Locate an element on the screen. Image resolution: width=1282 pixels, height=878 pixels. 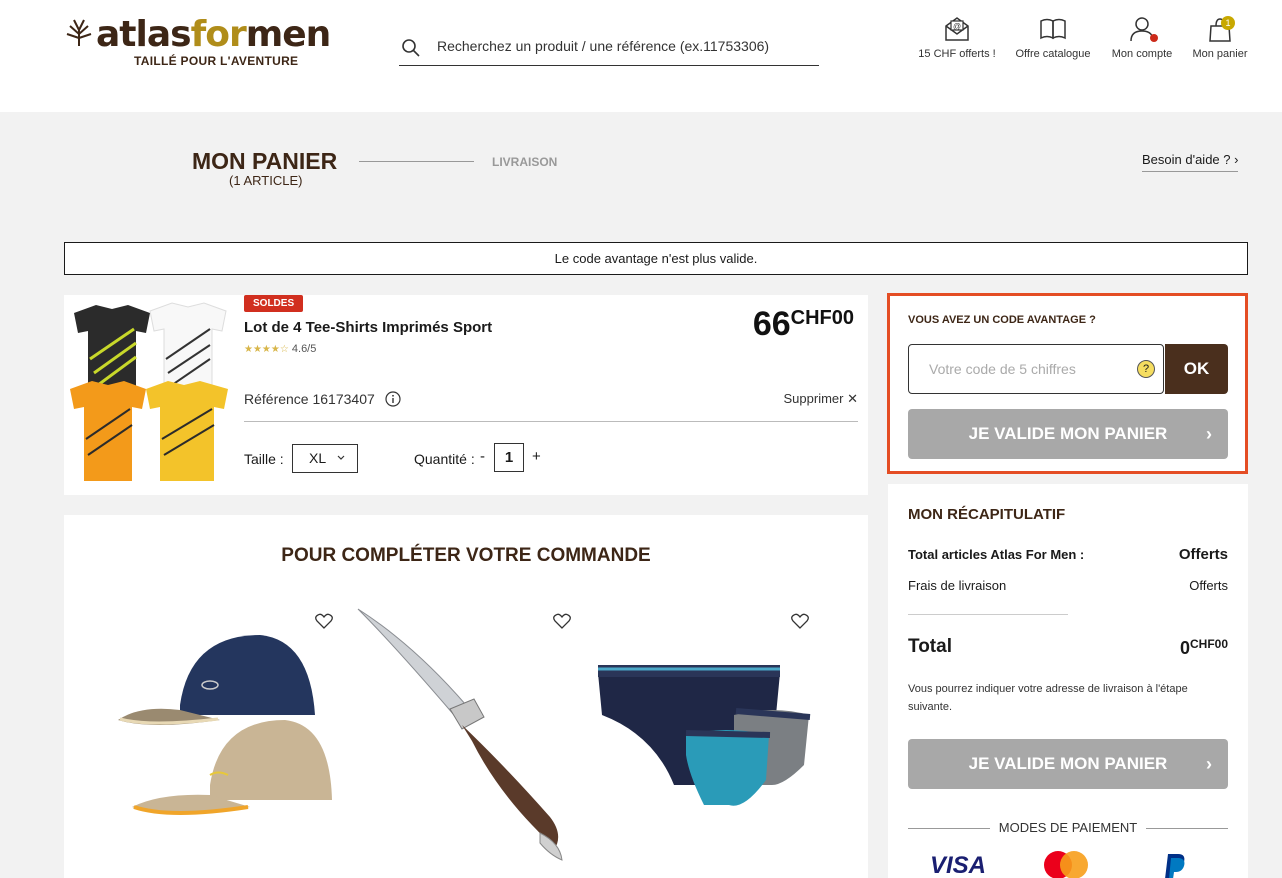
nav-offer-label: 15 CHF offerts ! is located at coordinates (957, 54).